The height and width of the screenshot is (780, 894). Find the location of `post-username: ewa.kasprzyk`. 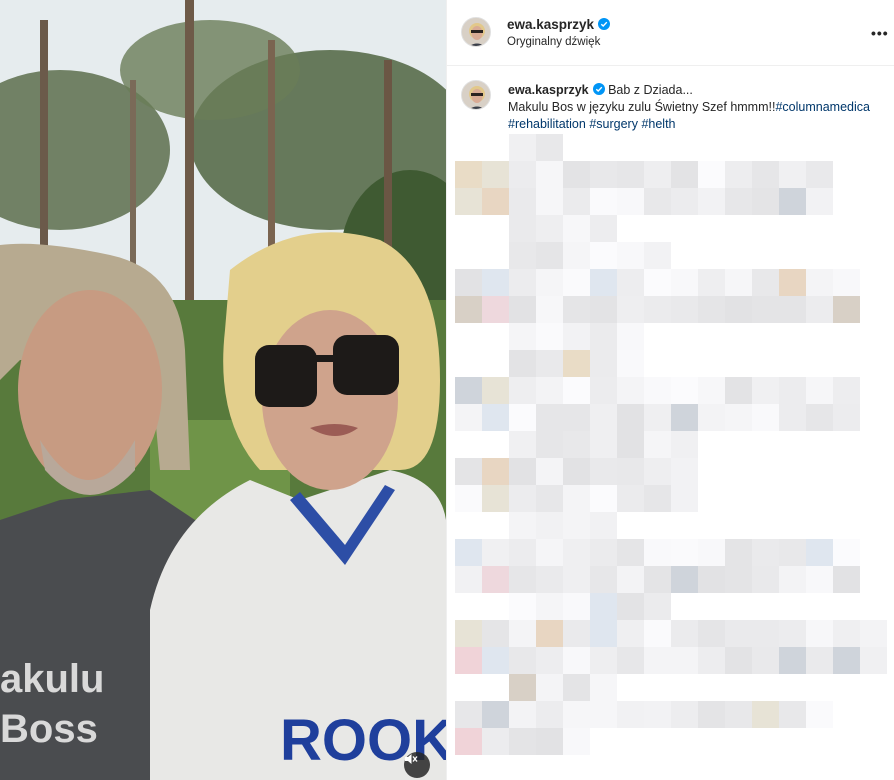

post-username: ewa.kasprzyk is located at coordinates (559, 24).